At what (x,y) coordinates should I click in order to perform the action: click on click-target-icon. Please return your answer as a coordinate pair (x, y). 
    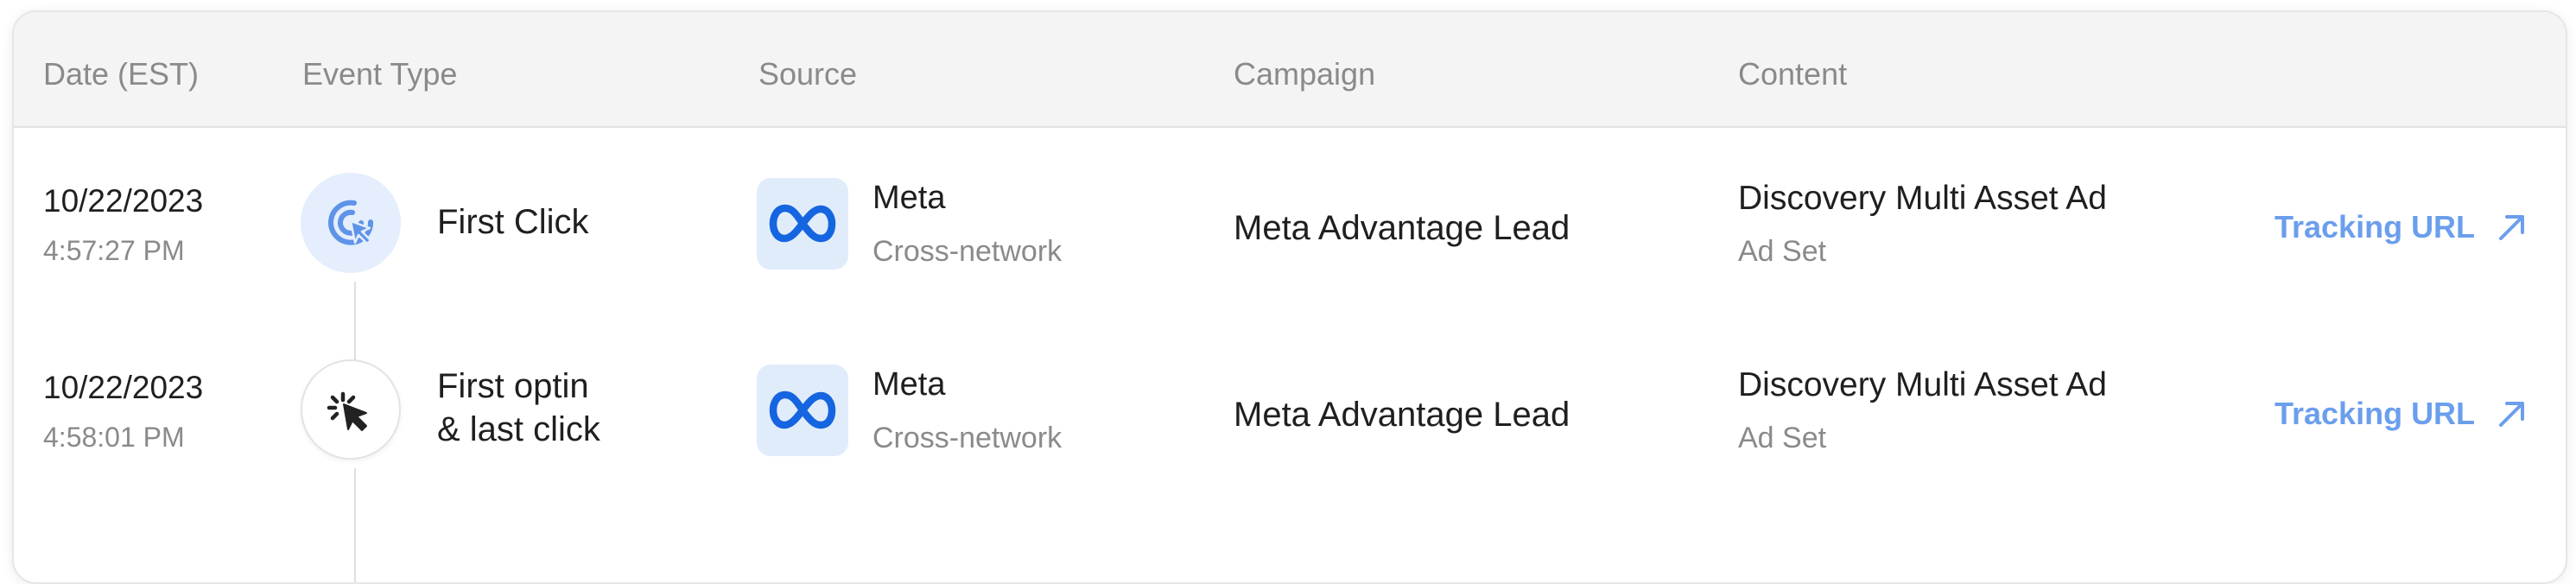
    Looking at the image, I should click on (351, 223).